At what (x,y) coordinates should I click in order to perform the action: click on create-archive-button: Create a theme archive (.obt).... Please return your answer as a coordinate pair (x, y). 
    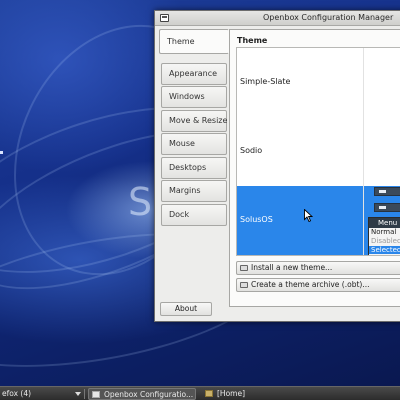
    Looking at the image, I should click on (318, 285).